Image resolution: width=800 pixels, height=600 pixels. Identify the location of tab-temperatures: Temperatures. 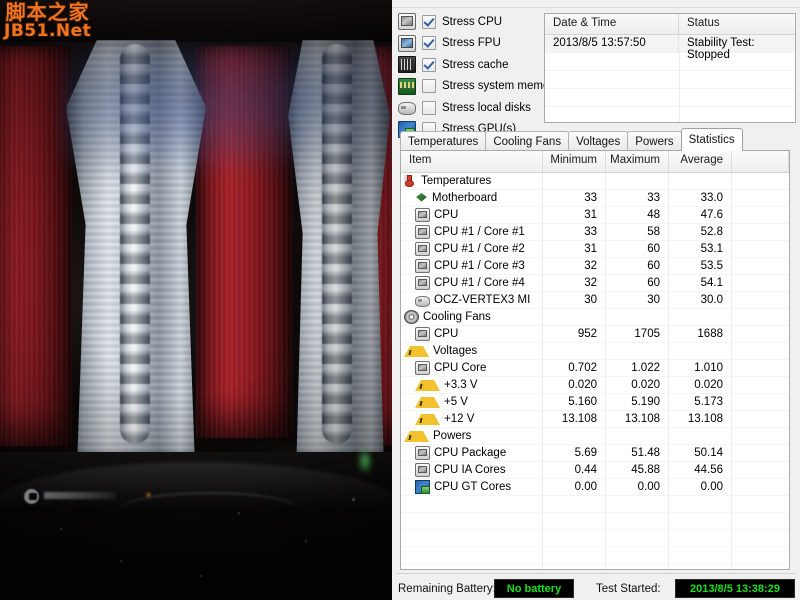
(443, 141).